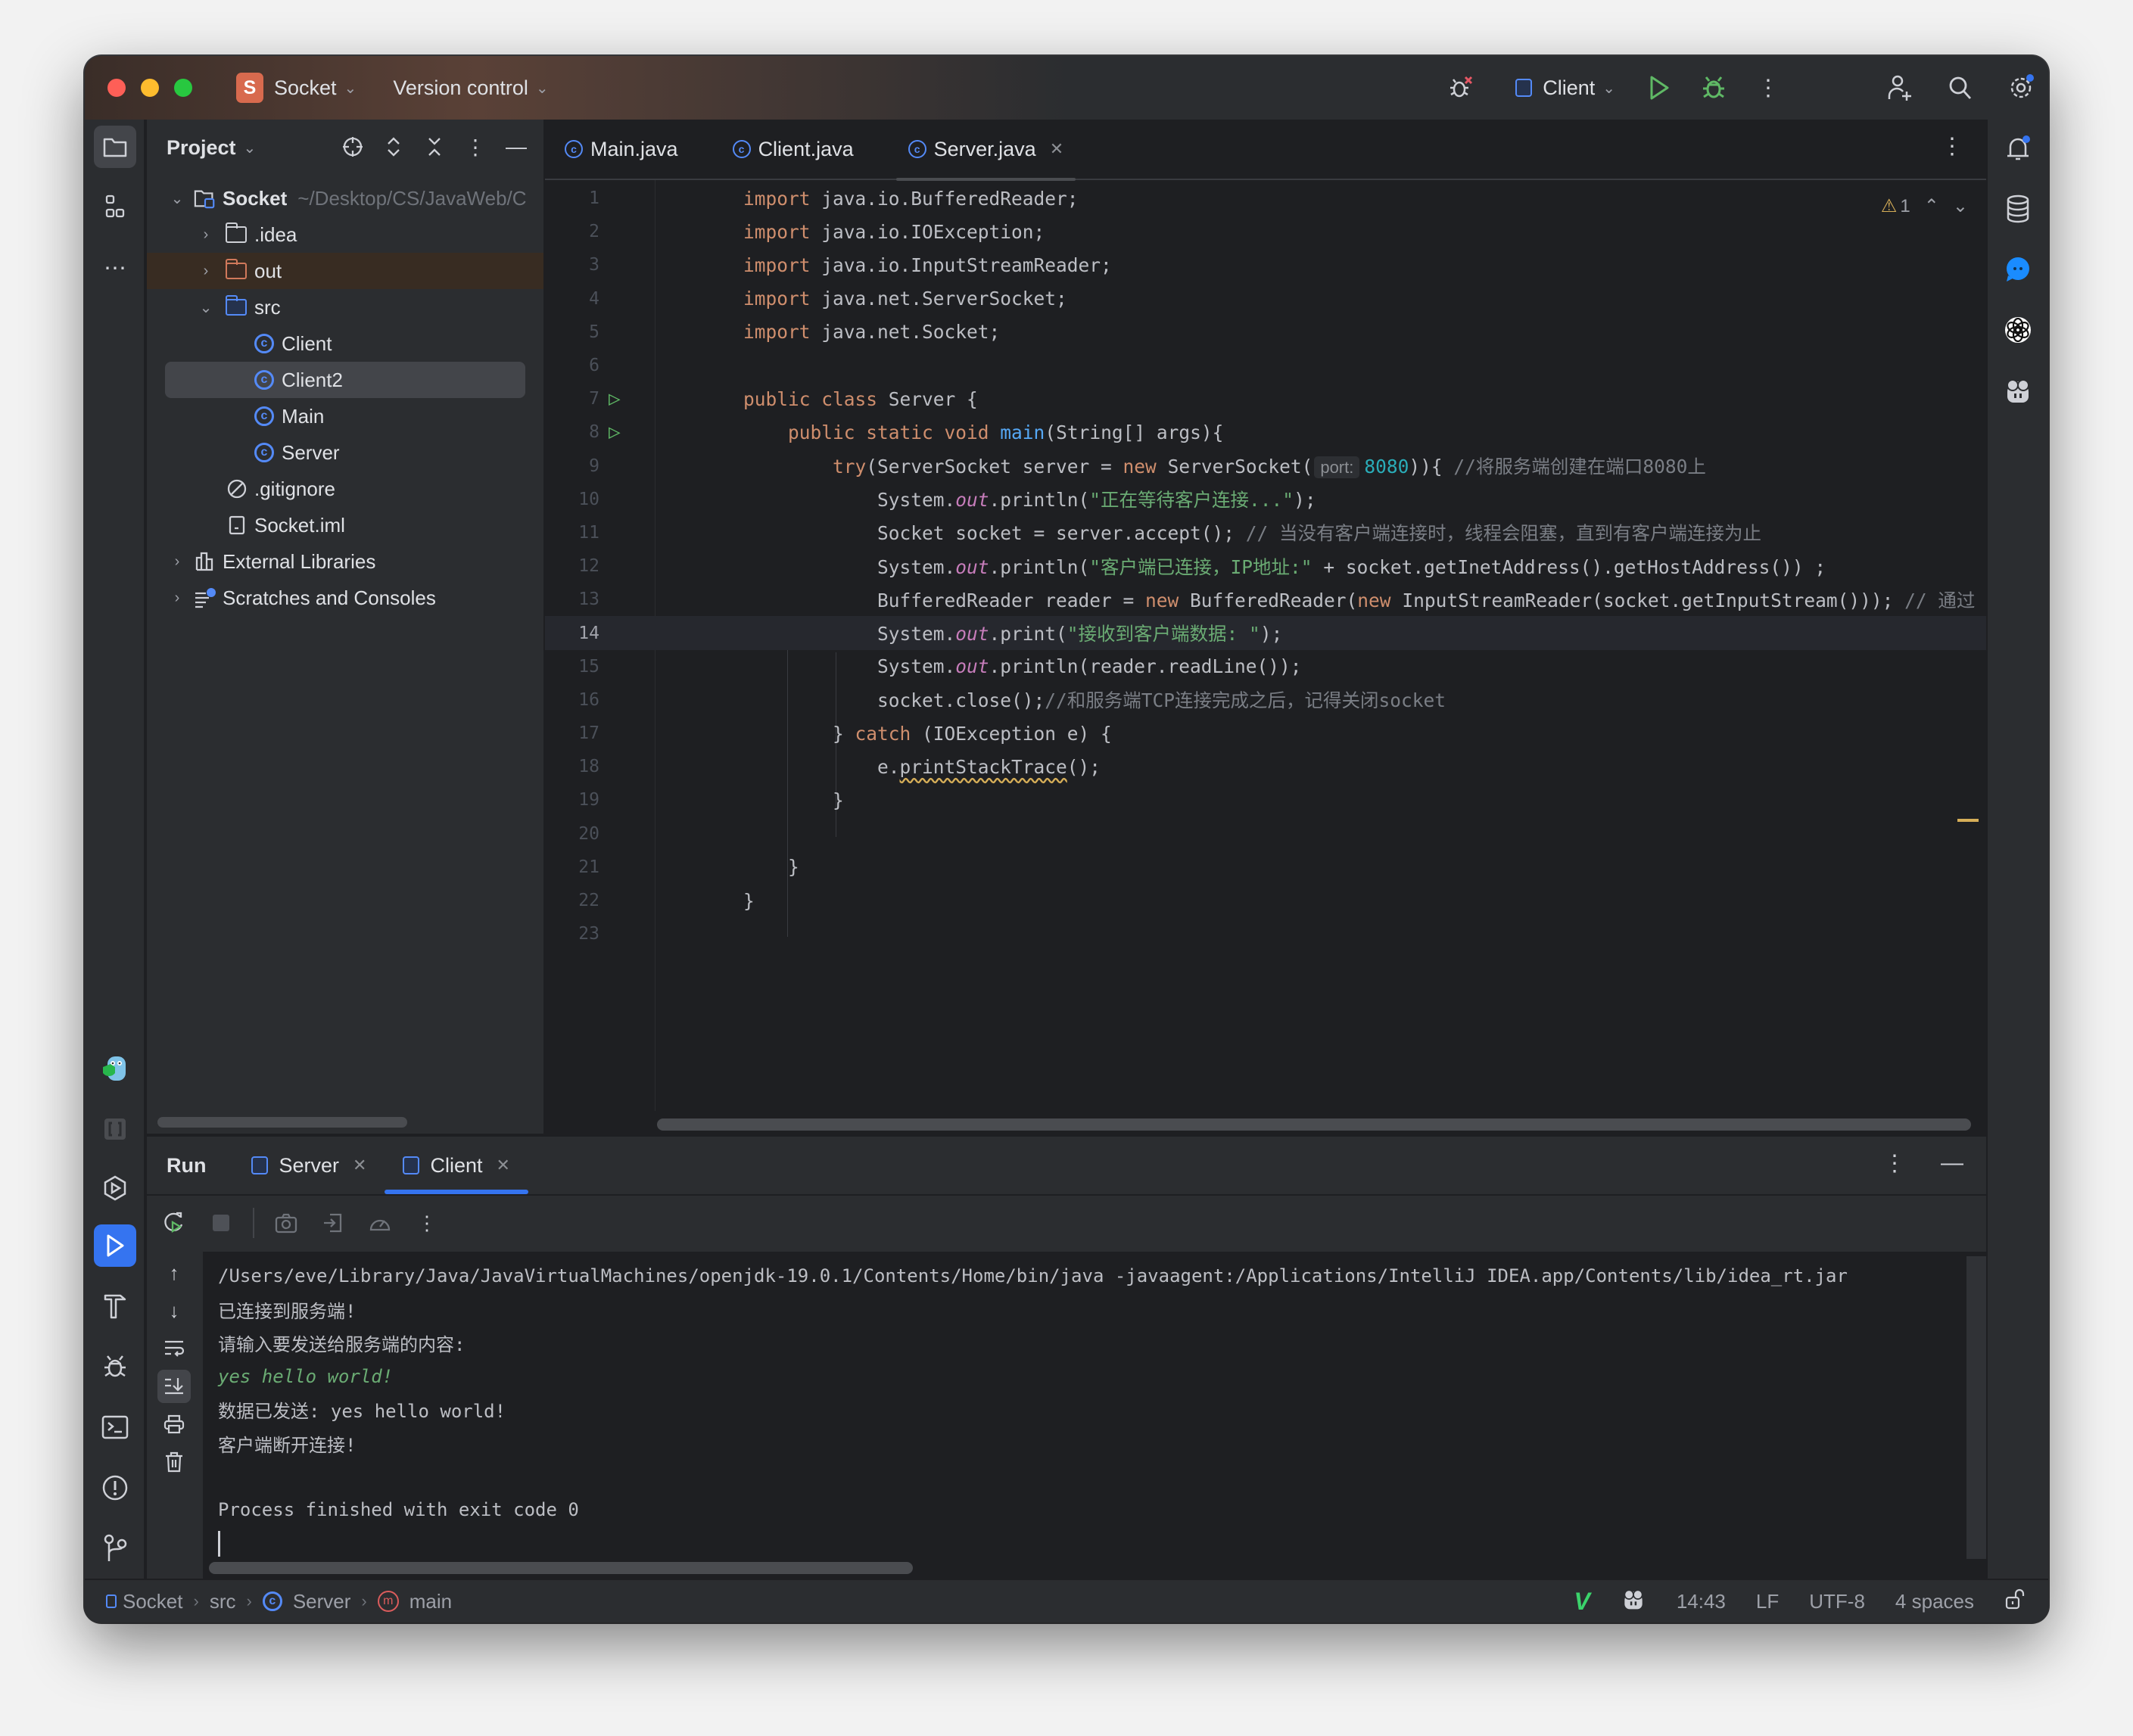  What do you see at coordinates (2018, 269) in the screenshot?
I see `chat-icon` at bounding box center [2018, 269].